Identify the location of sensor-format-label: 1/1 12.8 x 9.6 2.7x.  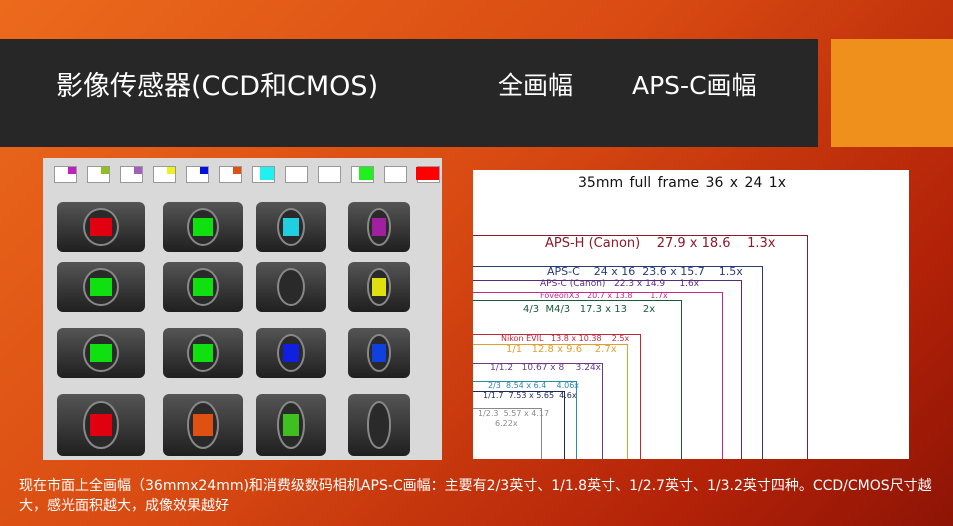
(561, 349).